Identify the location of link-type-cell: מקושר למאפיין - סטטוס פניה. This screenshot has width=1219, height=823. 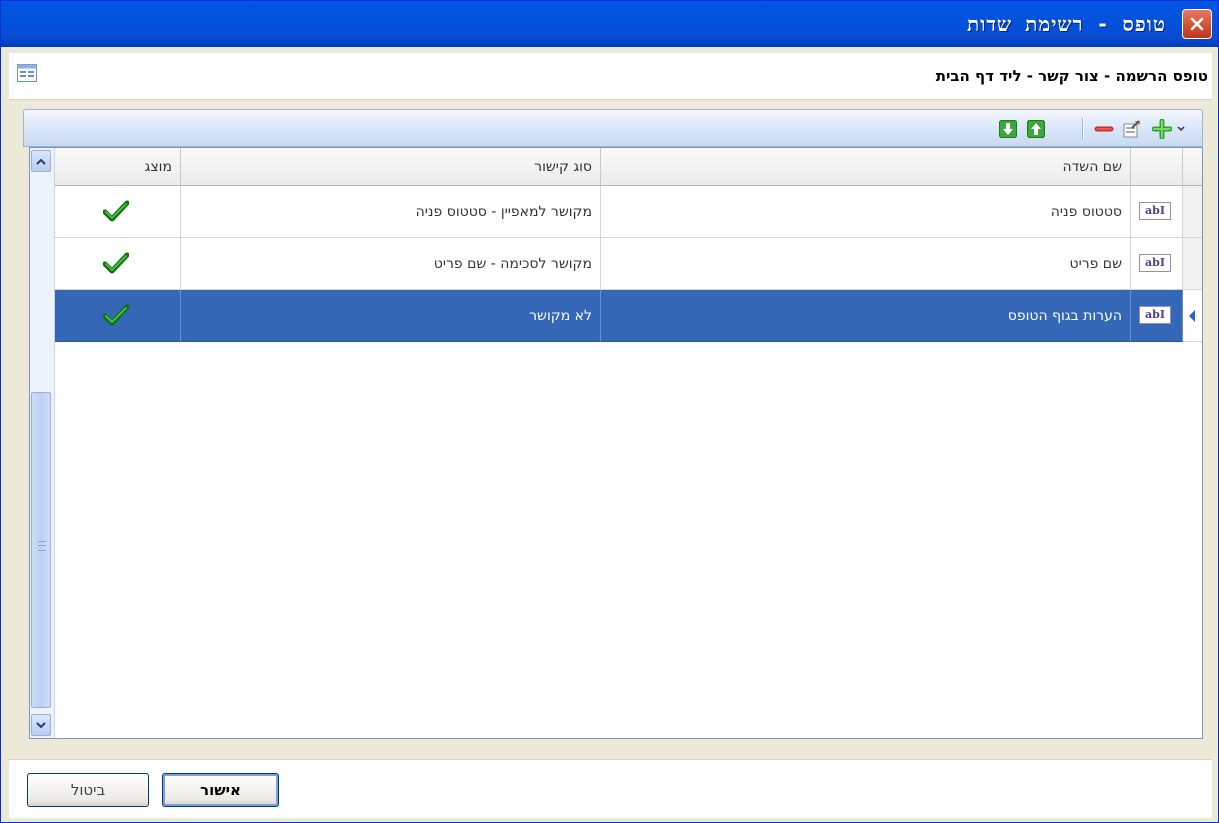
(391, 212).